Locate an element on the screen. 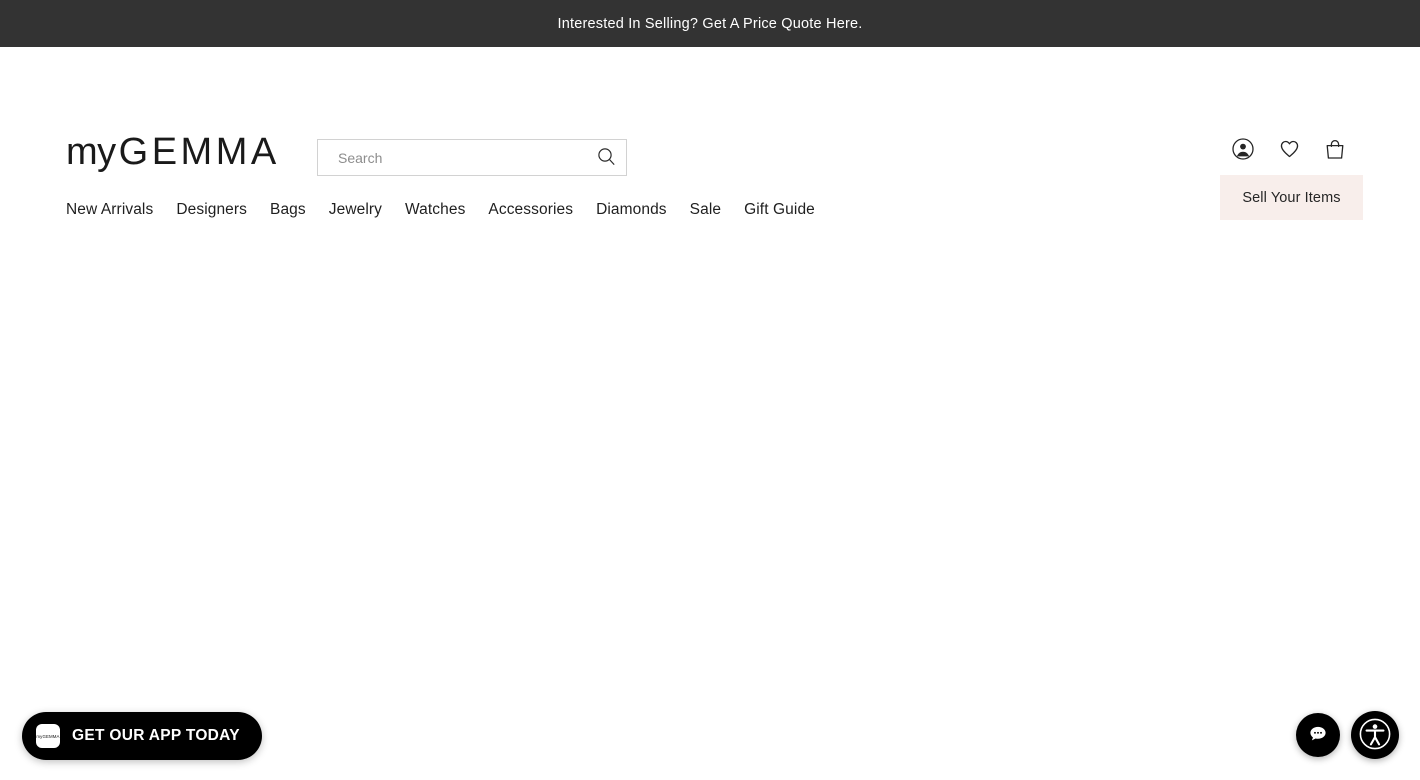 Image resolution: width=1420 pixels, height=780 pixels. search-submit-button is located at coordinates (606, 157).